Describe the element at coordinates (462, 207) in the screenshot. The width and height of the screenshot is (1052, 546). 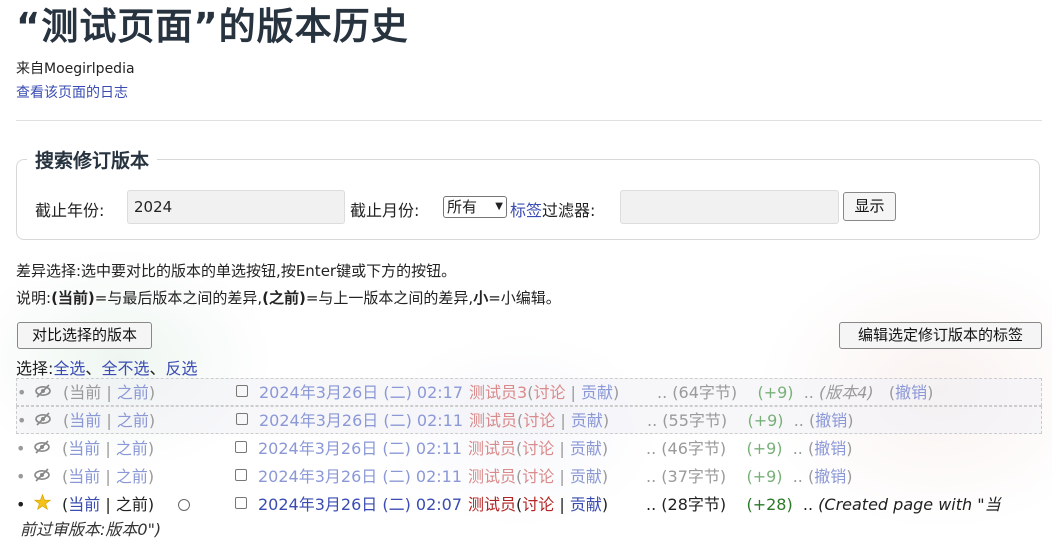
I see `month-select-value: 所有` at that location.